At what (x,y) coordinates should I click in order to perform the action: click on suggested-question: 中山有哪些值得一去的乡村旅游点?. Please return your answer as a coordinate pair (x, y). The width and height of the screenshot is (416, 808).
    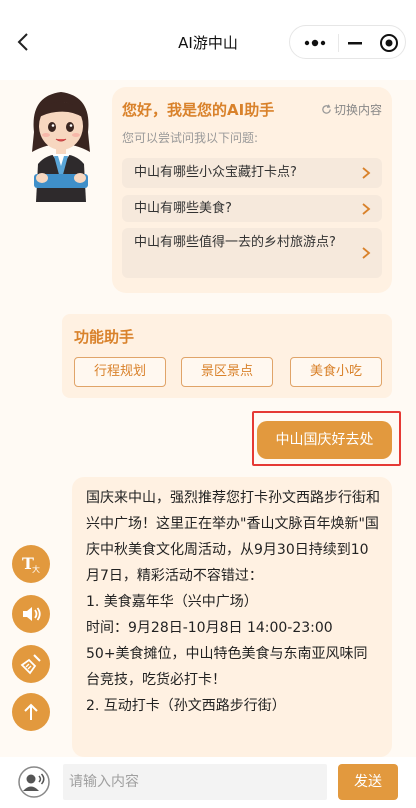
    Looking at the image, I should click on (252, 253).